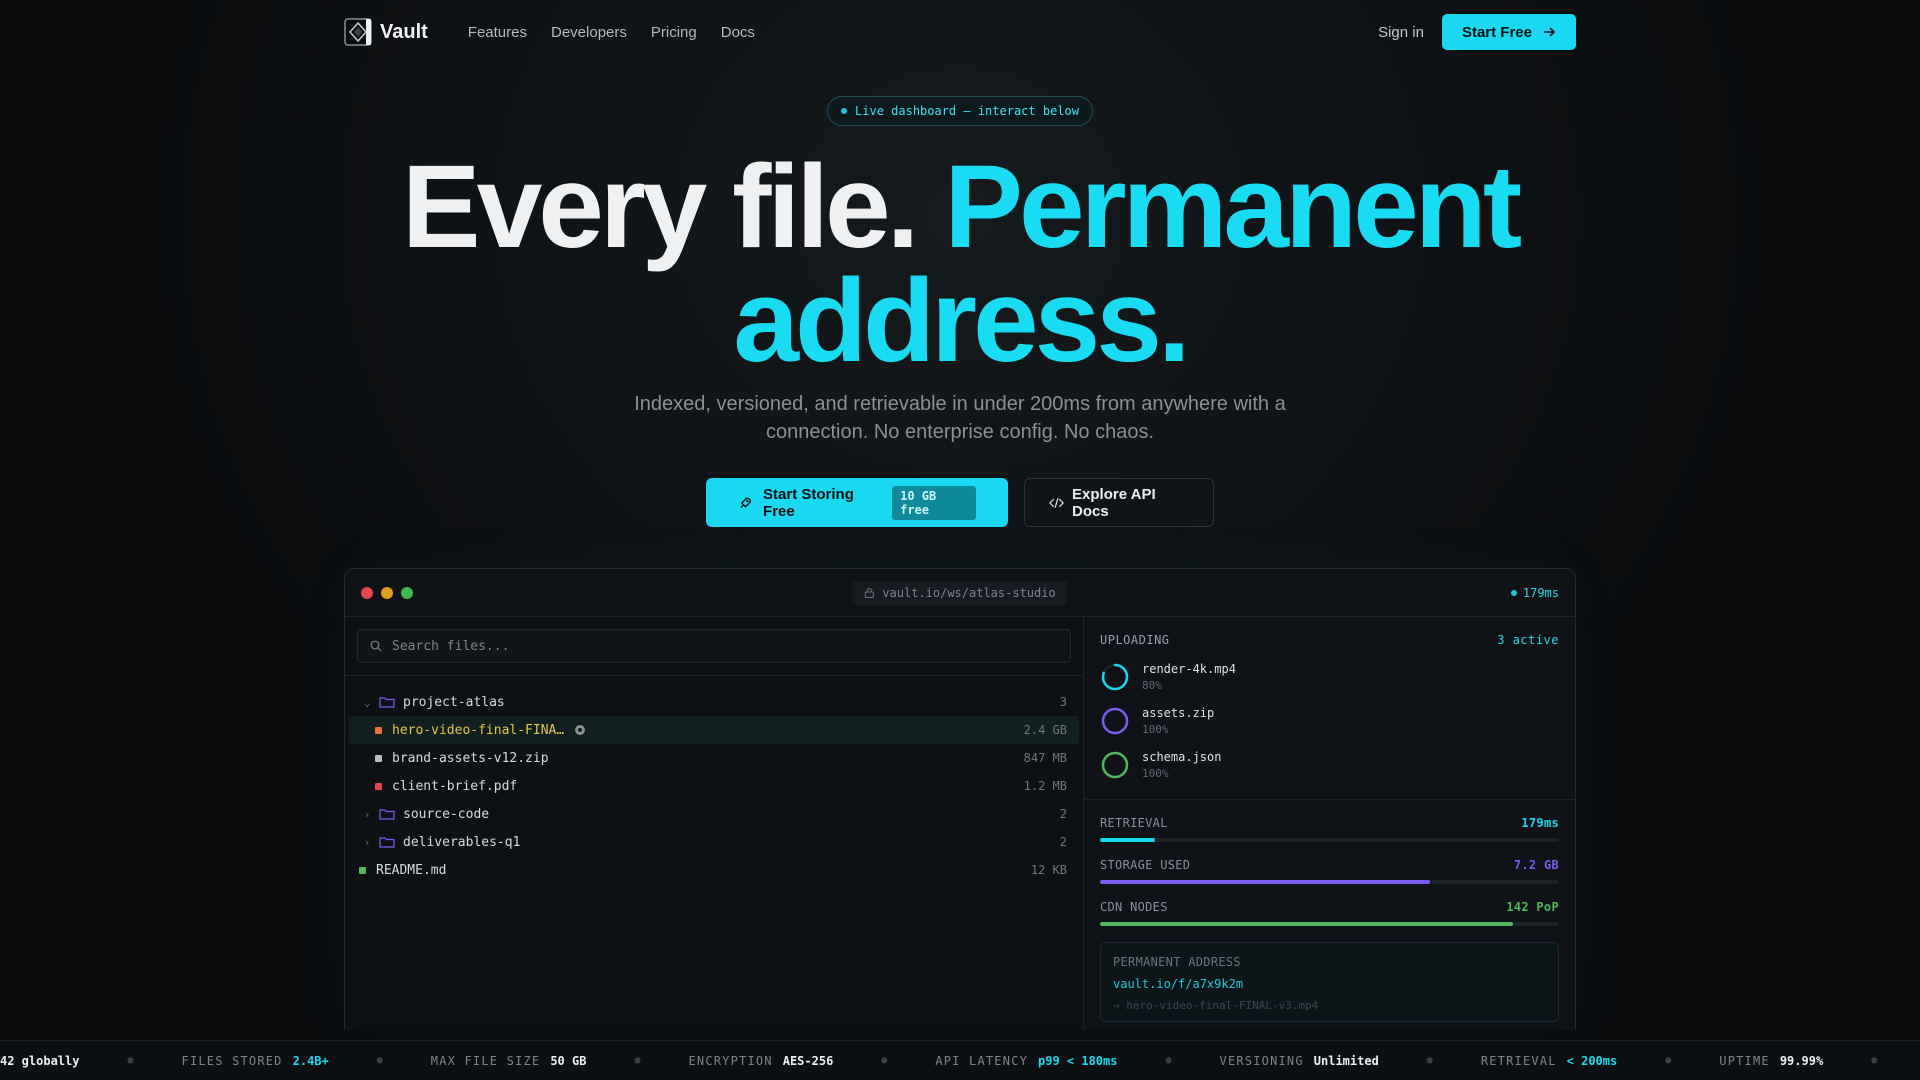 This screenshot has height=1080, width=1920. Describe the element at coordinates (1078, 1060) in the screenshot. I see `ticker-value: p99 < 180ms` at that location.